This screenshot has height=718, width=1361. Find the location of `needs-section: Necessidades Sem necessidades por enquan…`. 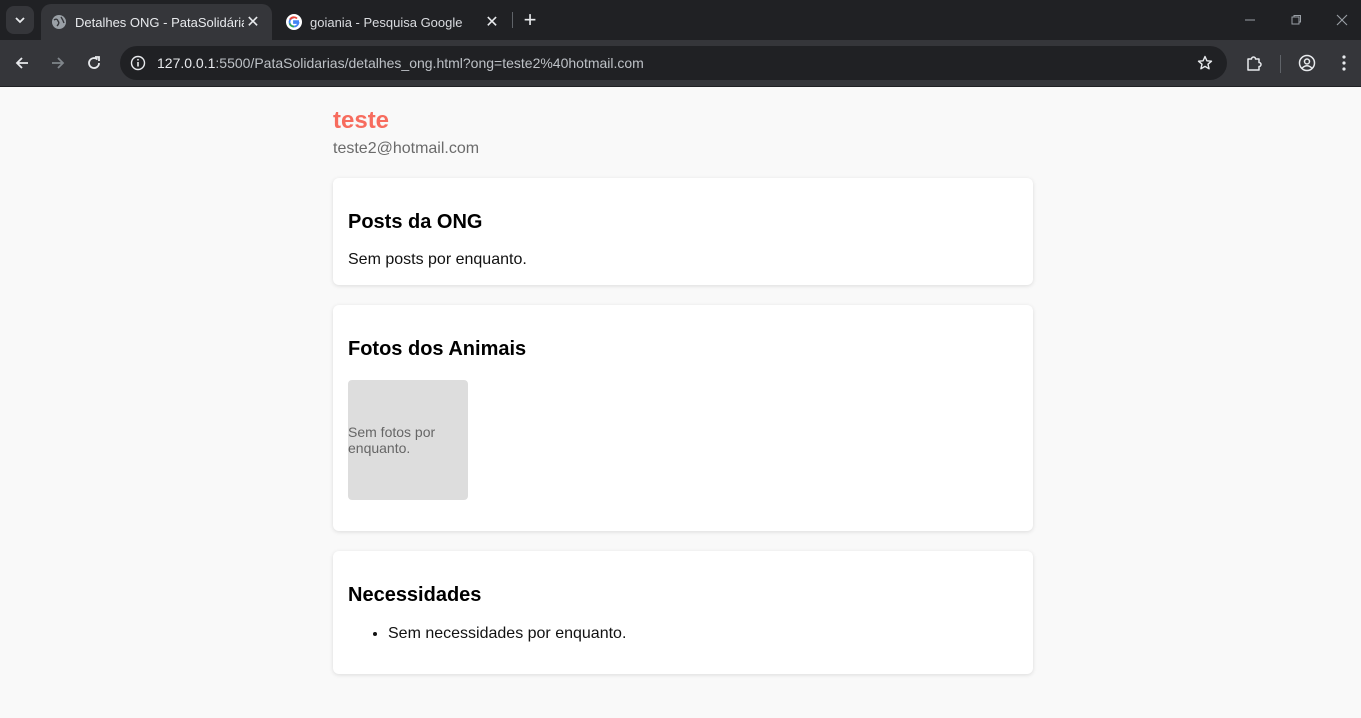

needs-section: Necessidades Sem necessidades por enquan… is located at coordinates (683, 612).